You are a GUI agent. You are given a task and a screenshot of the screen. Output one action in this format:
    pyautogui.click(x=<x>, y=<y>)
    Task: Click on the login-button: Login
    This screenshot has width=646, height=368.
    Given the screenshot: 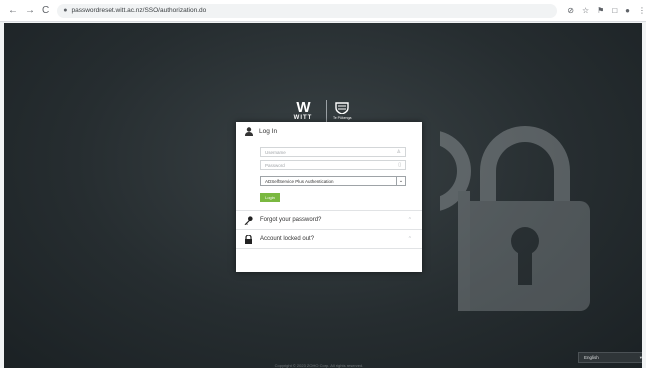 What is the action you would take?
    pyautogui.click(x=270, y=197)
    